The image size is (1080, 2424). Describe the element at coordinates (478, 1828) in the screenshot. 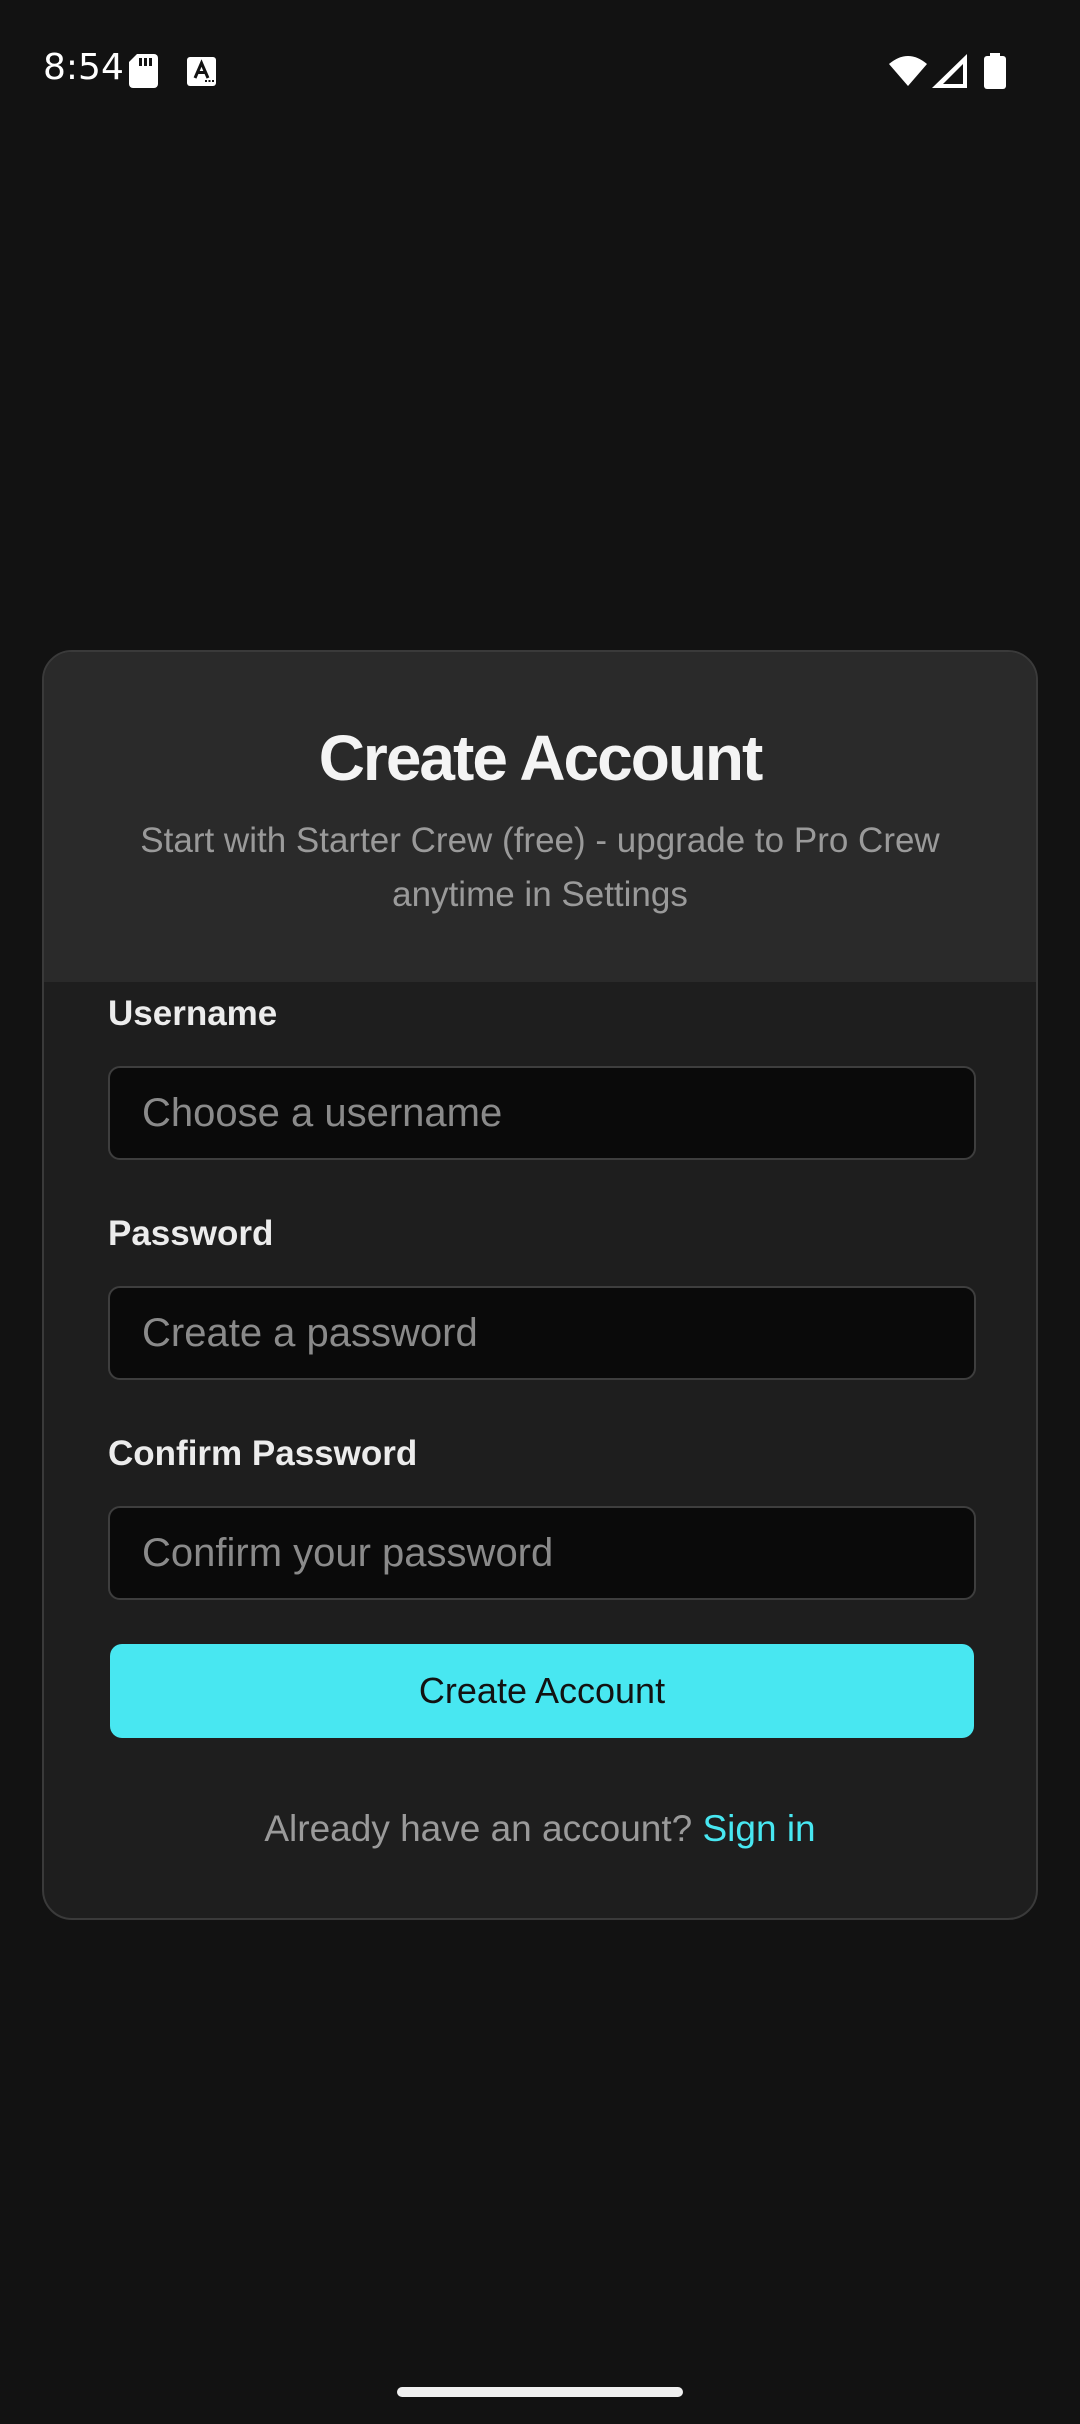

I see `signin-prompt-text: Already have an account?` at that location.